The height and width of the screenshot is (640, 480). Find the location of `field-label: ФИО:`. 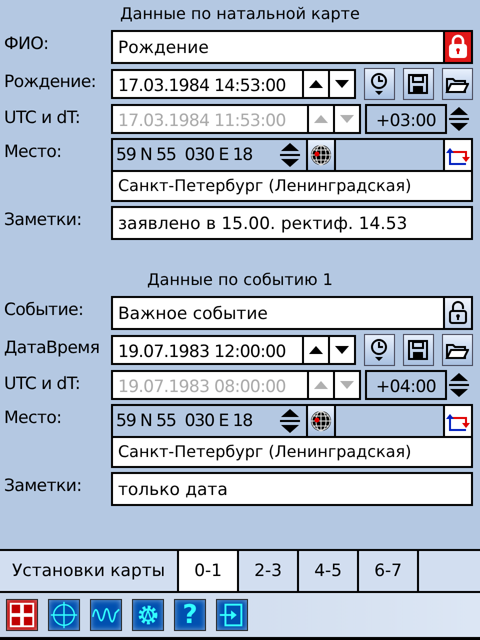

field-label: ФИО: is located at coordinates (26, 44).